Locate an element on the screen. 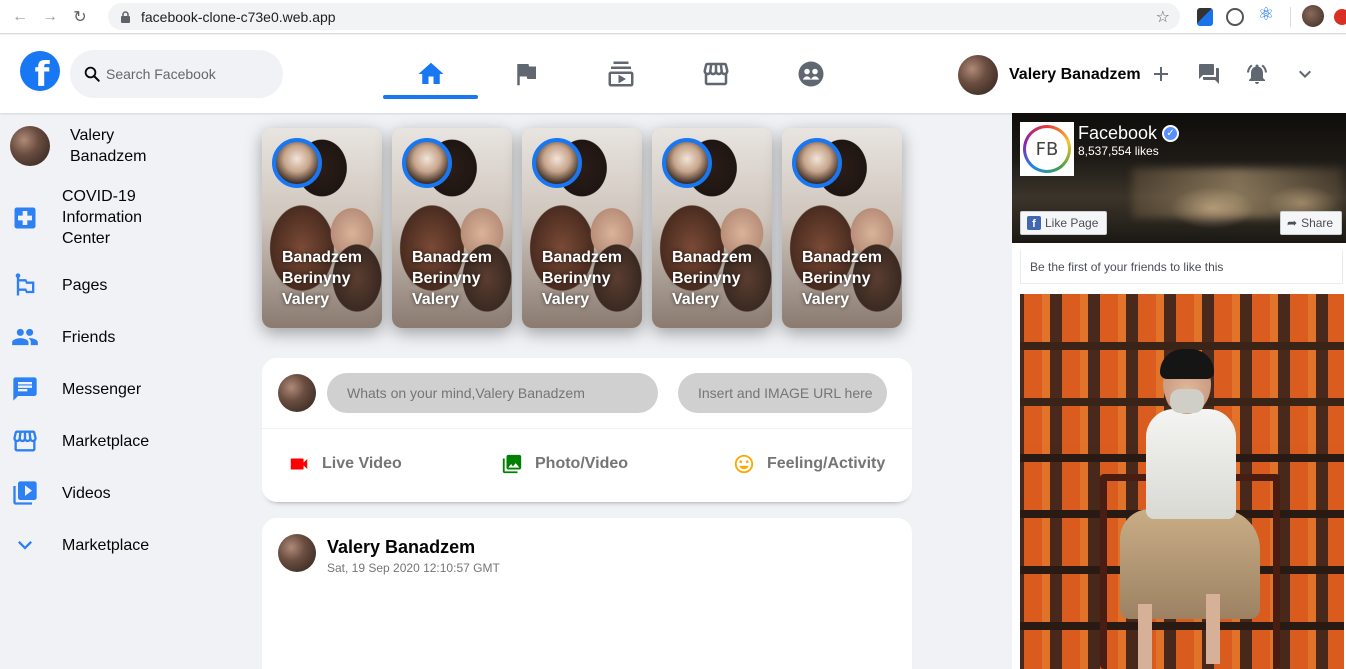 The image size is (1346, 669). search-box is located at coordinates (176, 74).